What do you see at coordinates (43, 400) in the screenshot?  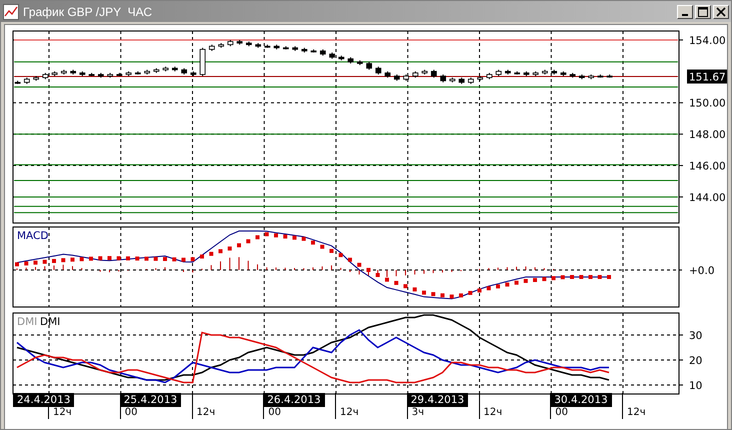 I see `date-label: 24.4.2013` at bounding box center [43, 400].